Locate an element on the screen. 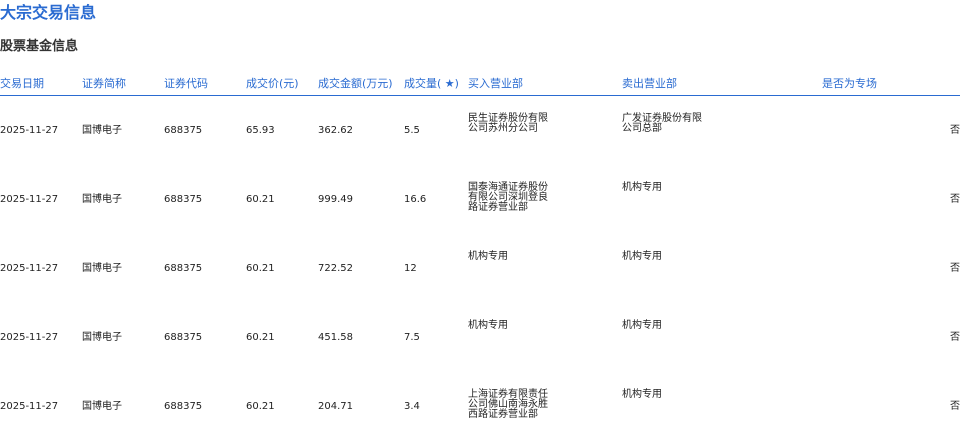  cell-amount: 999.49 is located at coordinates (335, 199).